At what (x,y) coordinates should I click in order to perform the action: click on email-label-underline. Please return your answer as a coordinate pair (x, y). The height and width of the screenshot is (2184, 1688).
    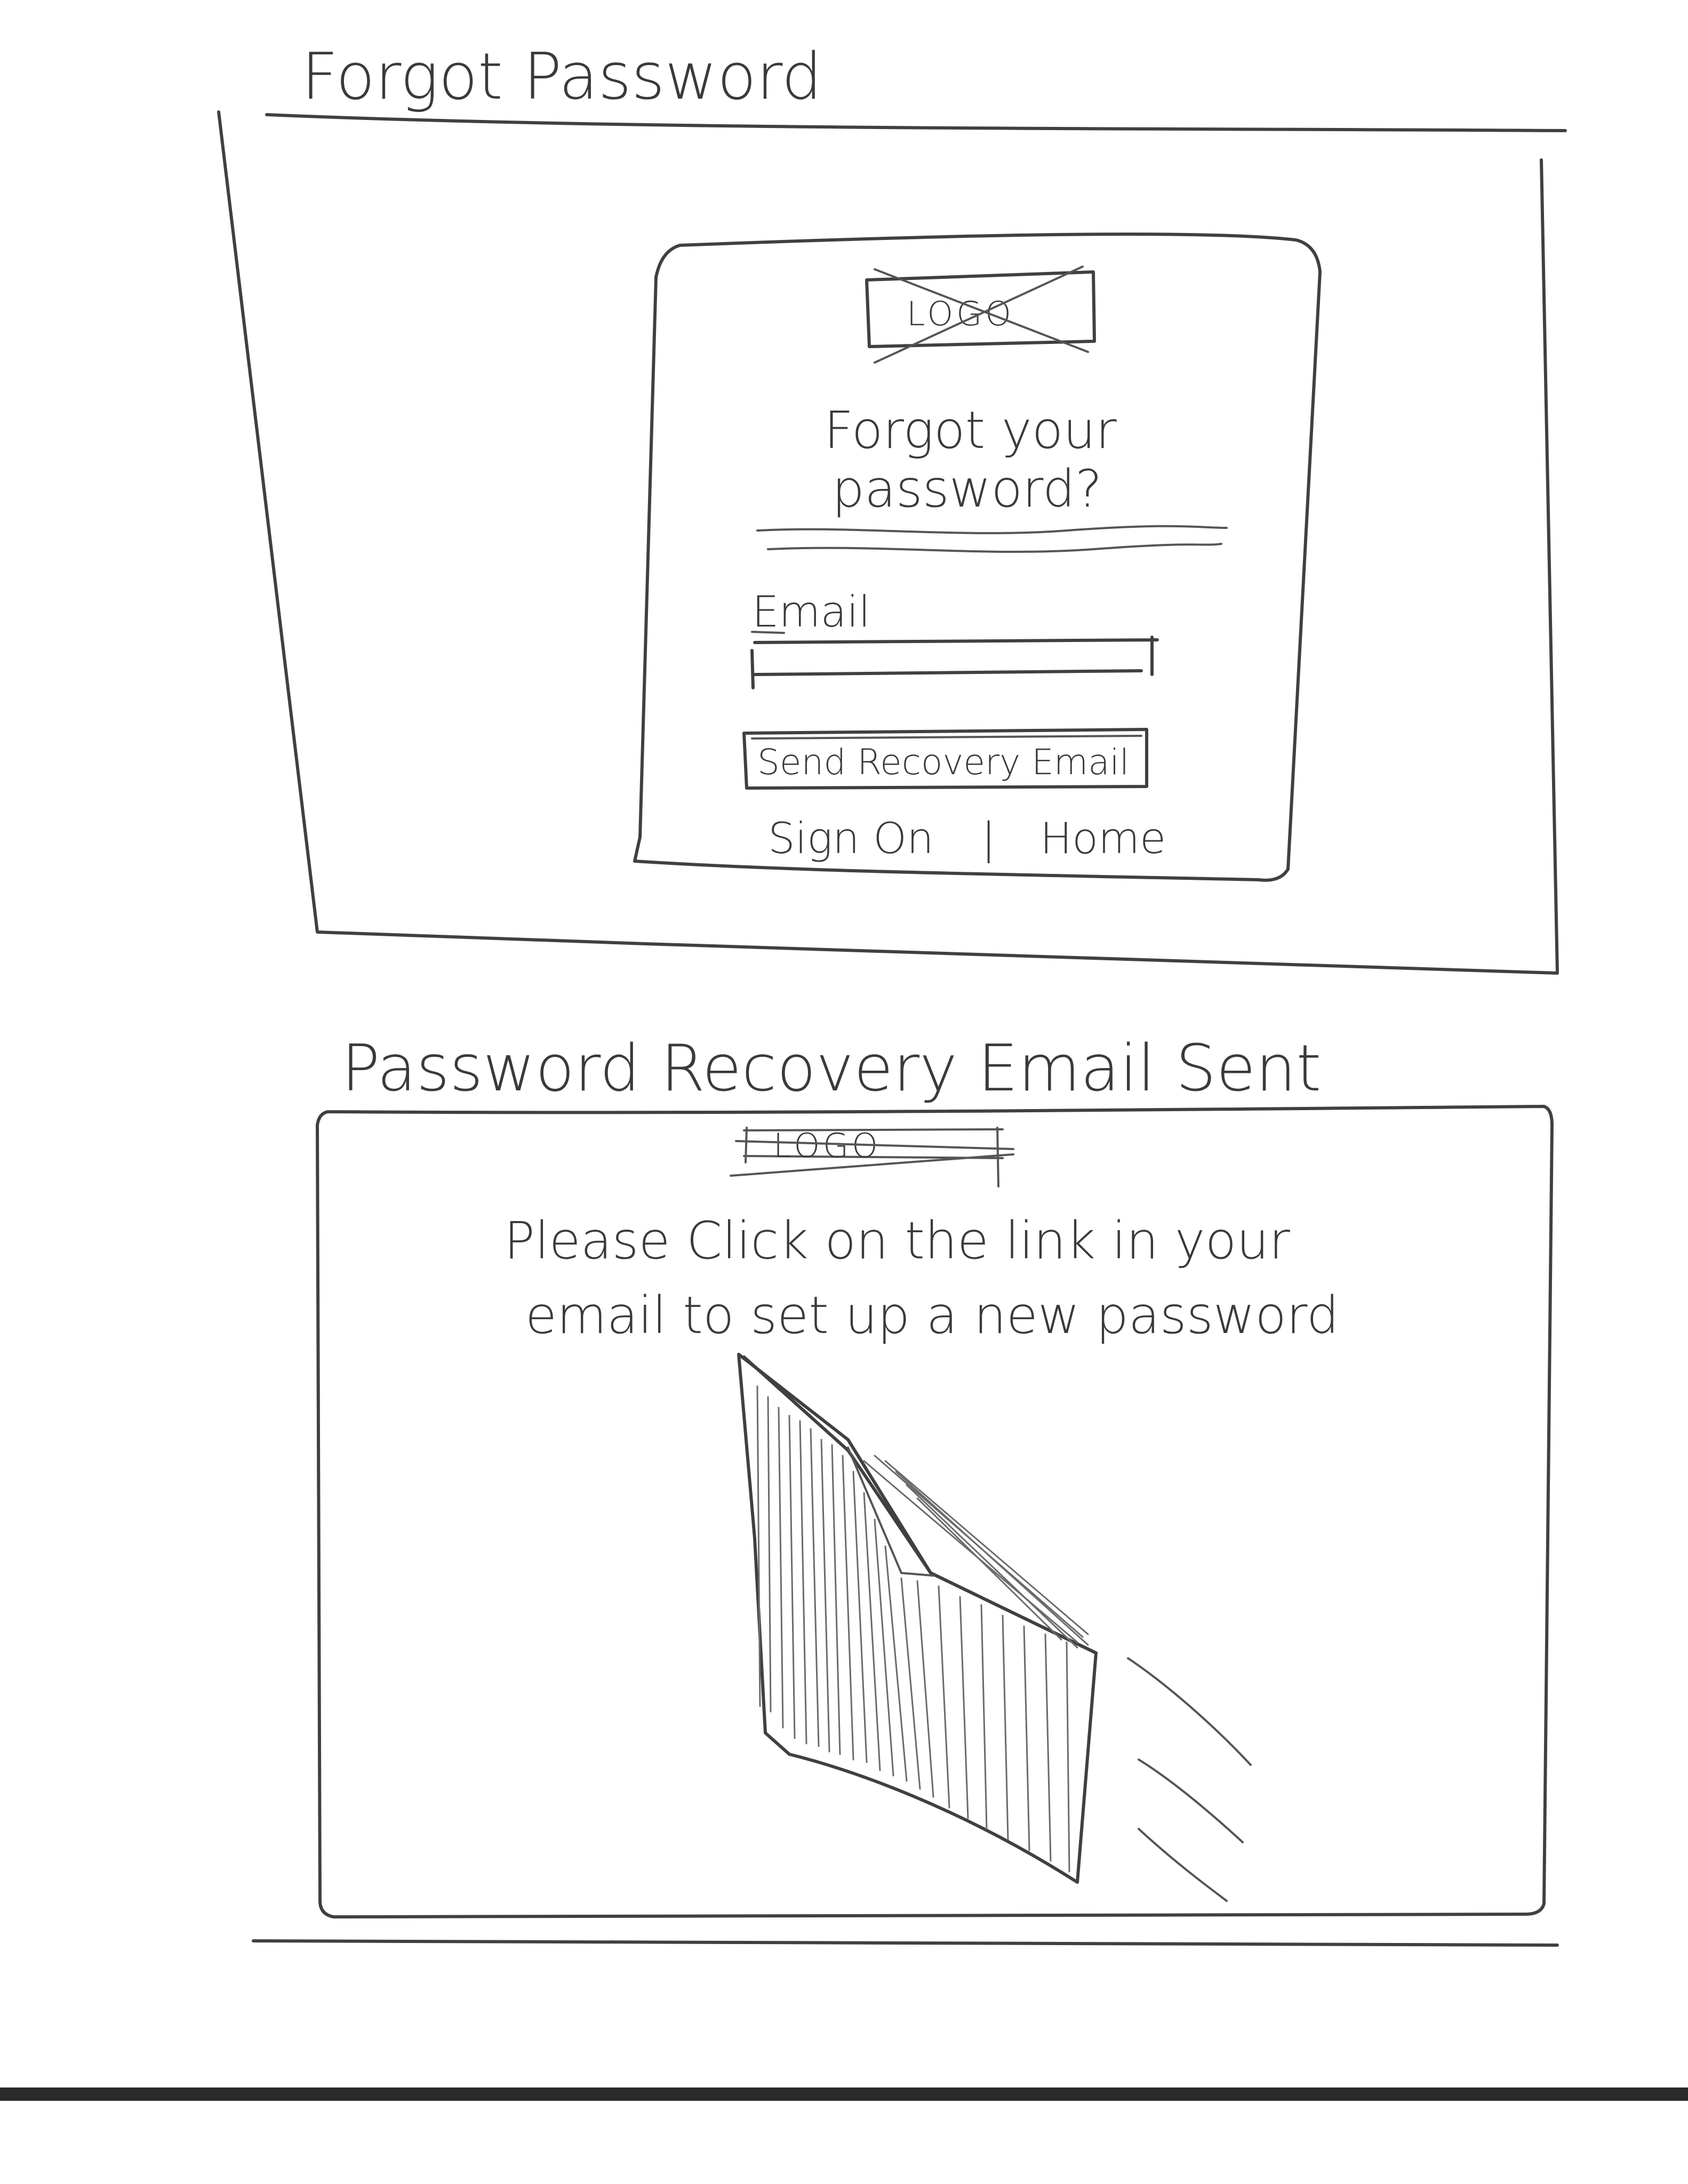
    Looking at the image, I should click on (768, 632).